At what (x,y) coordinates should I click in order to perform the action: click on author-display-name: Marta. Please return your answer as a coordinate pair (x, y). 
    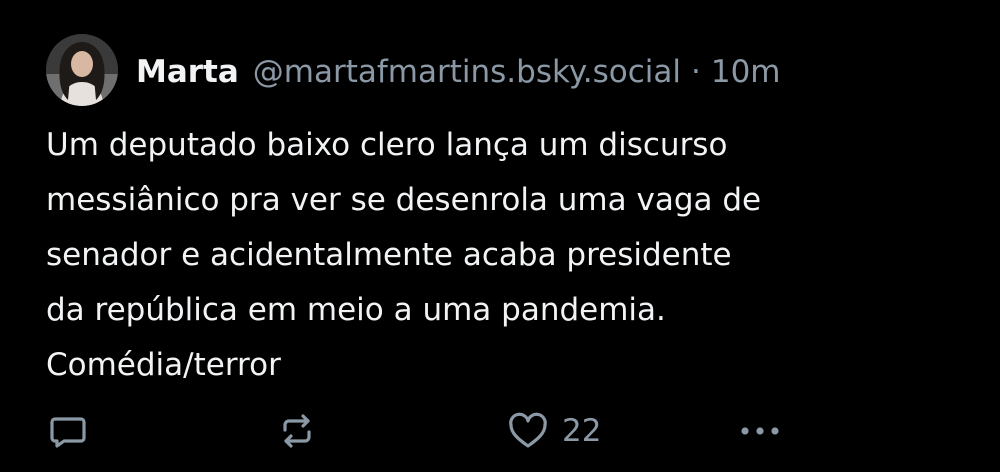
    Looking at the image, I should click on (187, 72).